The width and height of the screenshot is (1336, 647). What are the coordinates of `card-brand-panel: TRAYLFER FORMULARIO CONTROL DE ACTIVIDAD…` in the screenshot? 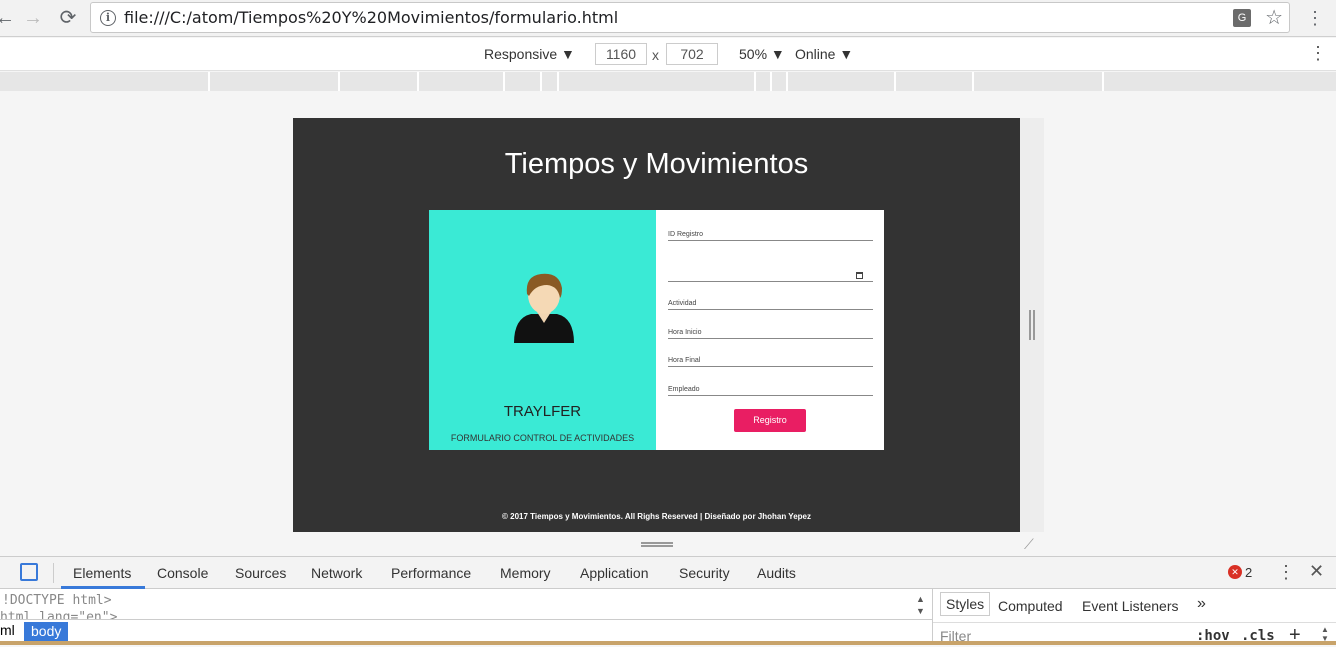 It's located at (542, 330).